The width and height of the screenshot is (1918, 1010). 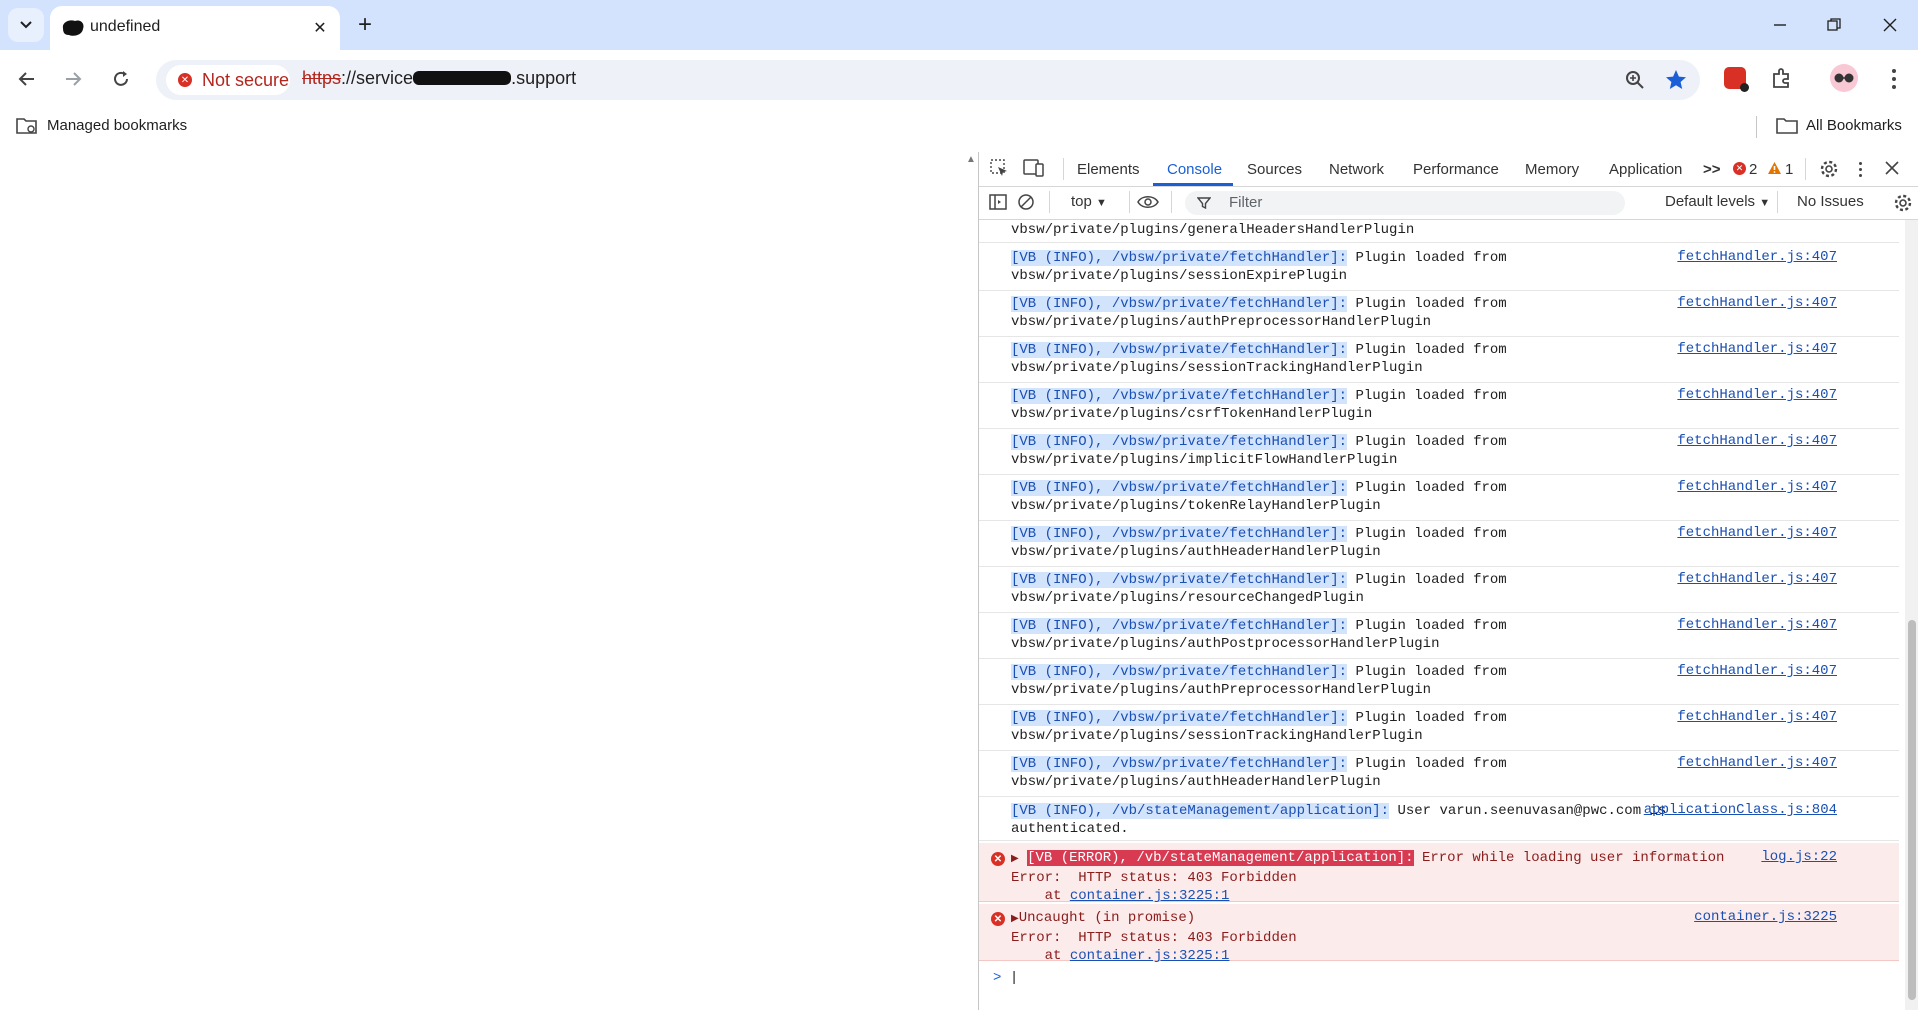 I want to click on arrow-left-icon, so click(x=26, y=79).